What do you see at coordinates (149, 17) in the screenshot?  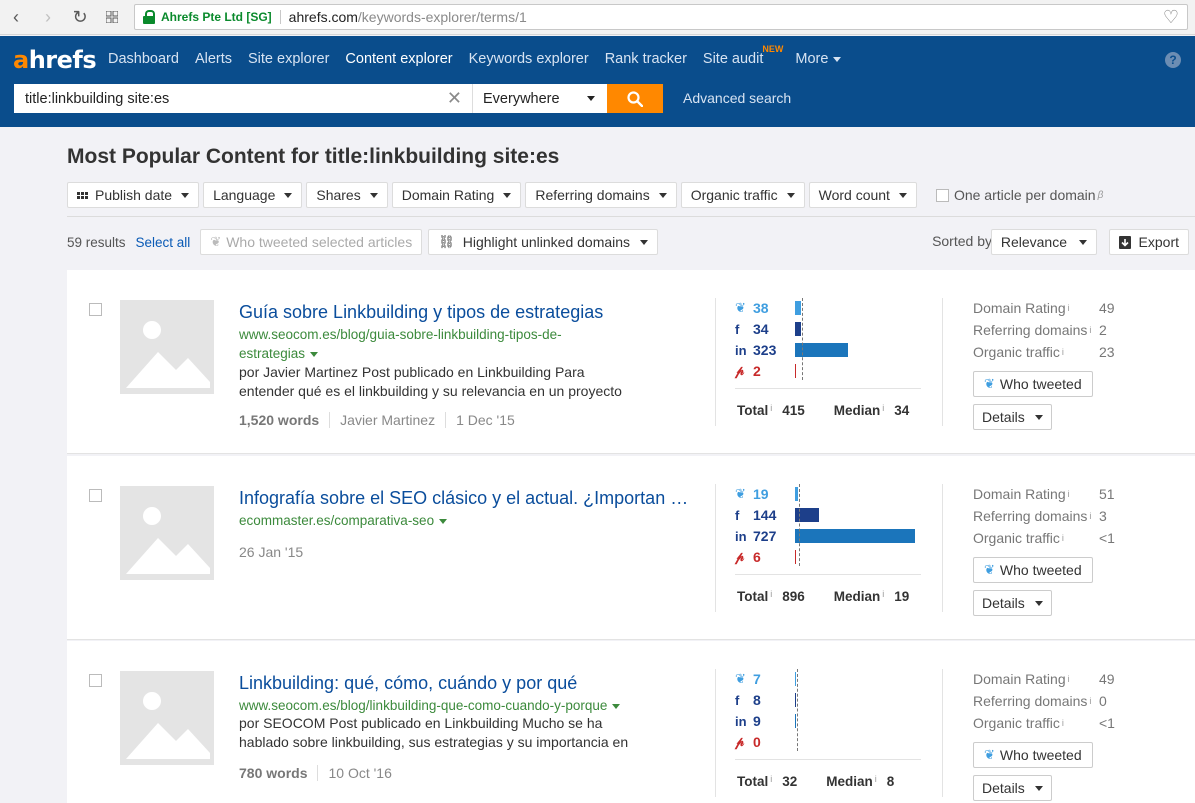 I see `lock-icon` at bounding box center [149, 17].